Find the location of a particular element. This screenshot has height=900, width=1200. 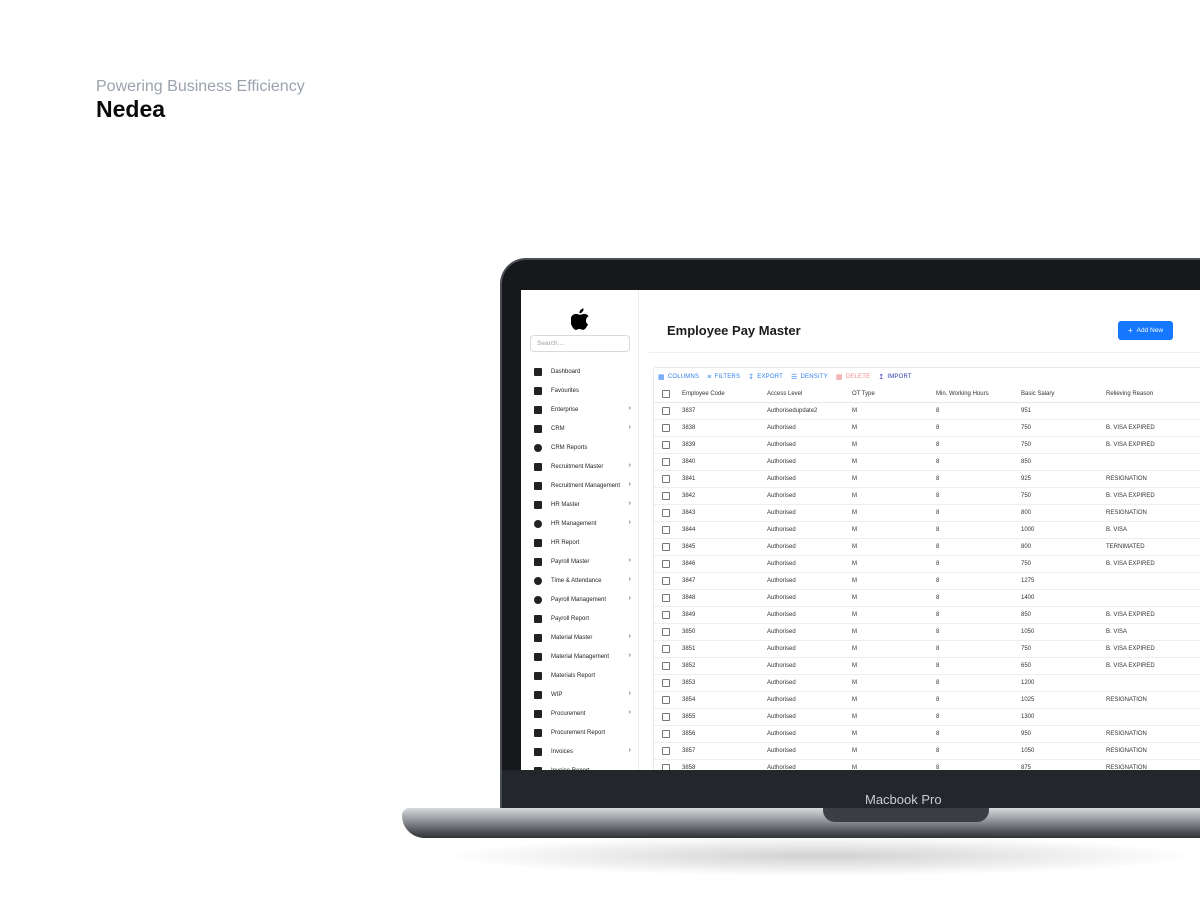

sidebar-item: HR Management › is located at coordinates (580, 523).